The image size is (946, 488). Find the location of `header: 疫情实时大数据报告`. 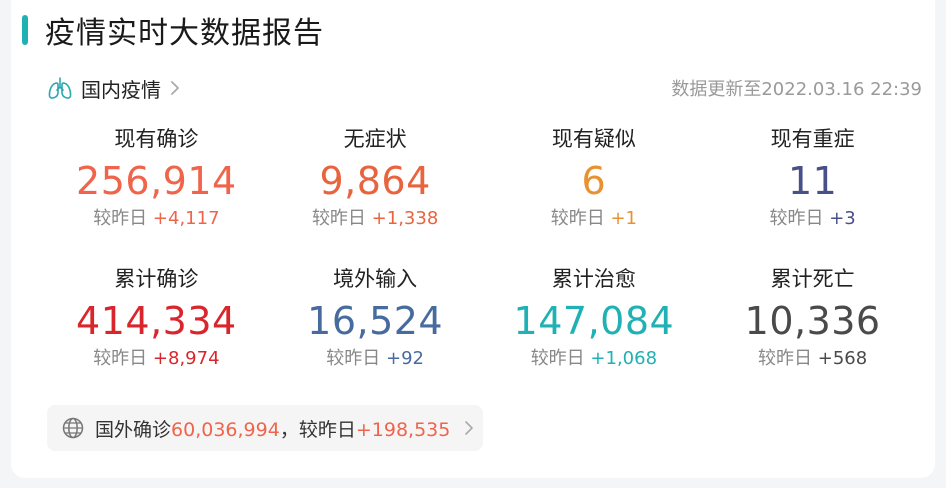

header: 疫情实时大数据报告 is located at coordinates (173, 30).